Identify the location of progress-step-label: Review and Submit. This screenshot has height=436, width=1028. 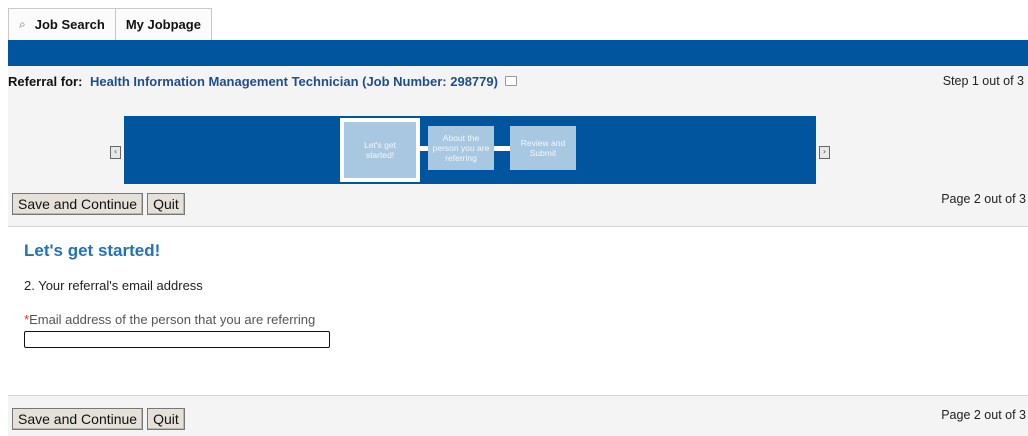
(543, 148).